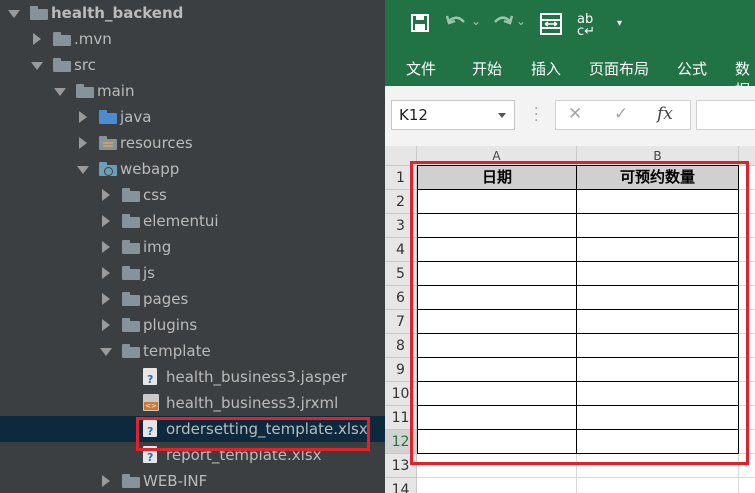 This screenshot has width=755, height=493. What do you see at coordinates (192, 65) in the screenshot?
I see `tree-item-src: src` at bounding box center [192, 65].